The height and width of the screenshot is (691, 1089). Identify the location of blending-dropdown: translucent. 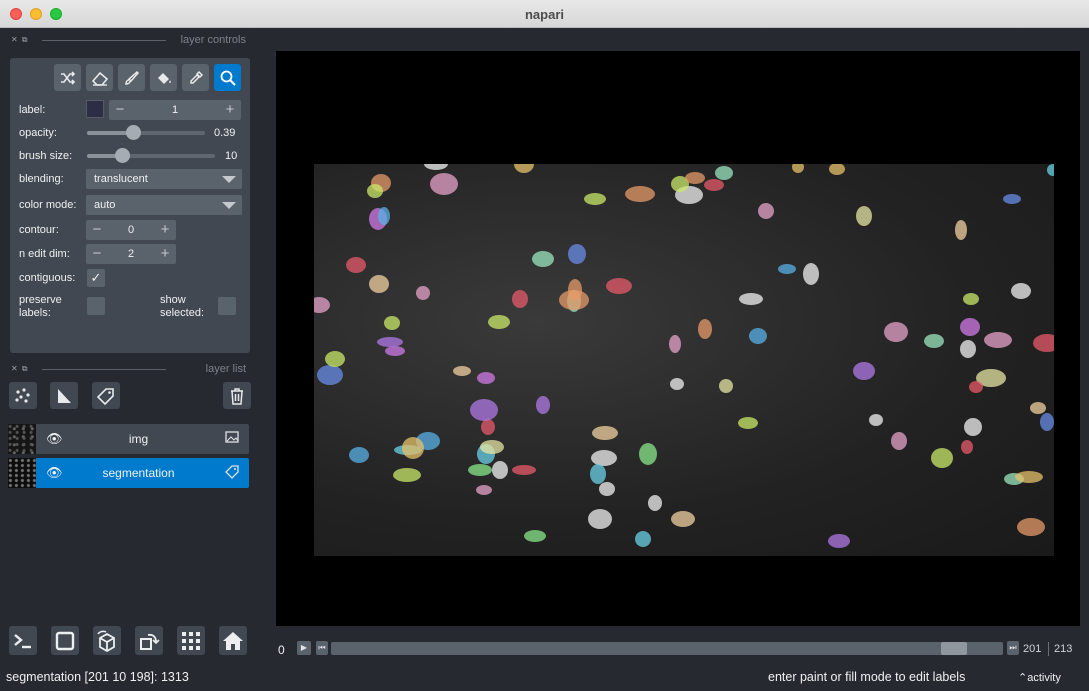
(164, 179).